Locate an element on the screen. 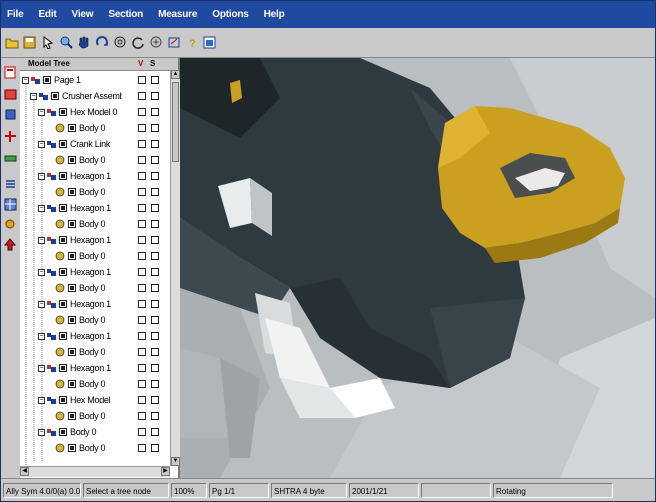  page-icon is located at coordinates (10, 72).